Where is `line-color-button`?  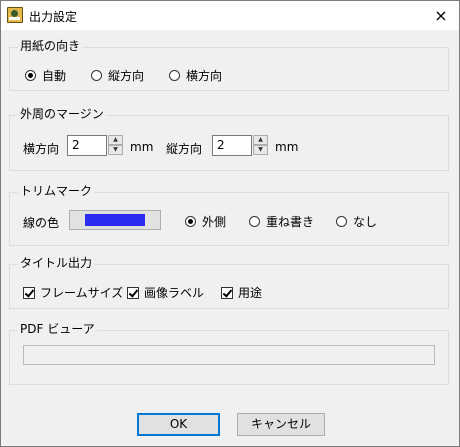 line-color-button is located at coordinates (115, 220).